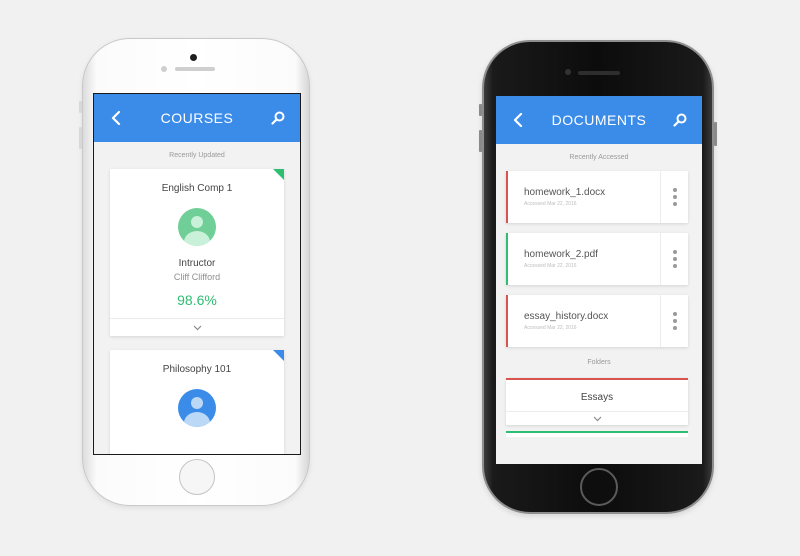 Image resolution: width=800 pixels, height=556 pixels. I want to click on section-label-recently-accessed: Recently Accessed, so click(599, 157).